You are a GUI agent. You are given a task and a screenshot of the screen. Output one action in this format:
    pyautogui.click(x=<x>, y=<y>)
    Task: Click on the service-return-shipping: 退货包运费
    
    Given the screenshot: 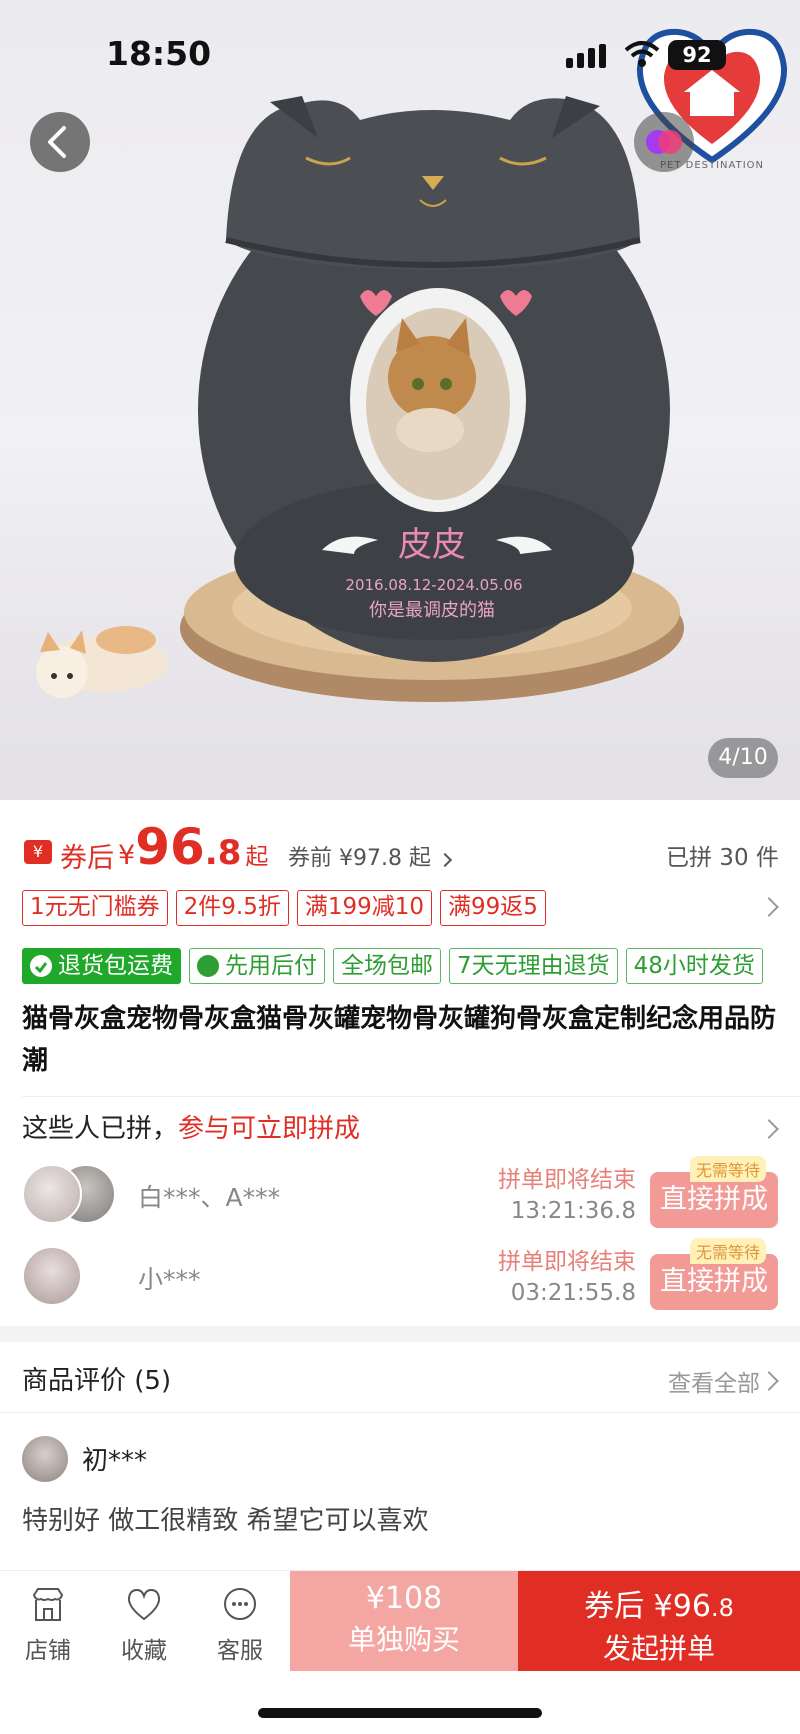 What is the action you would take?
    pyautogui.click(x=101, y=966)
    